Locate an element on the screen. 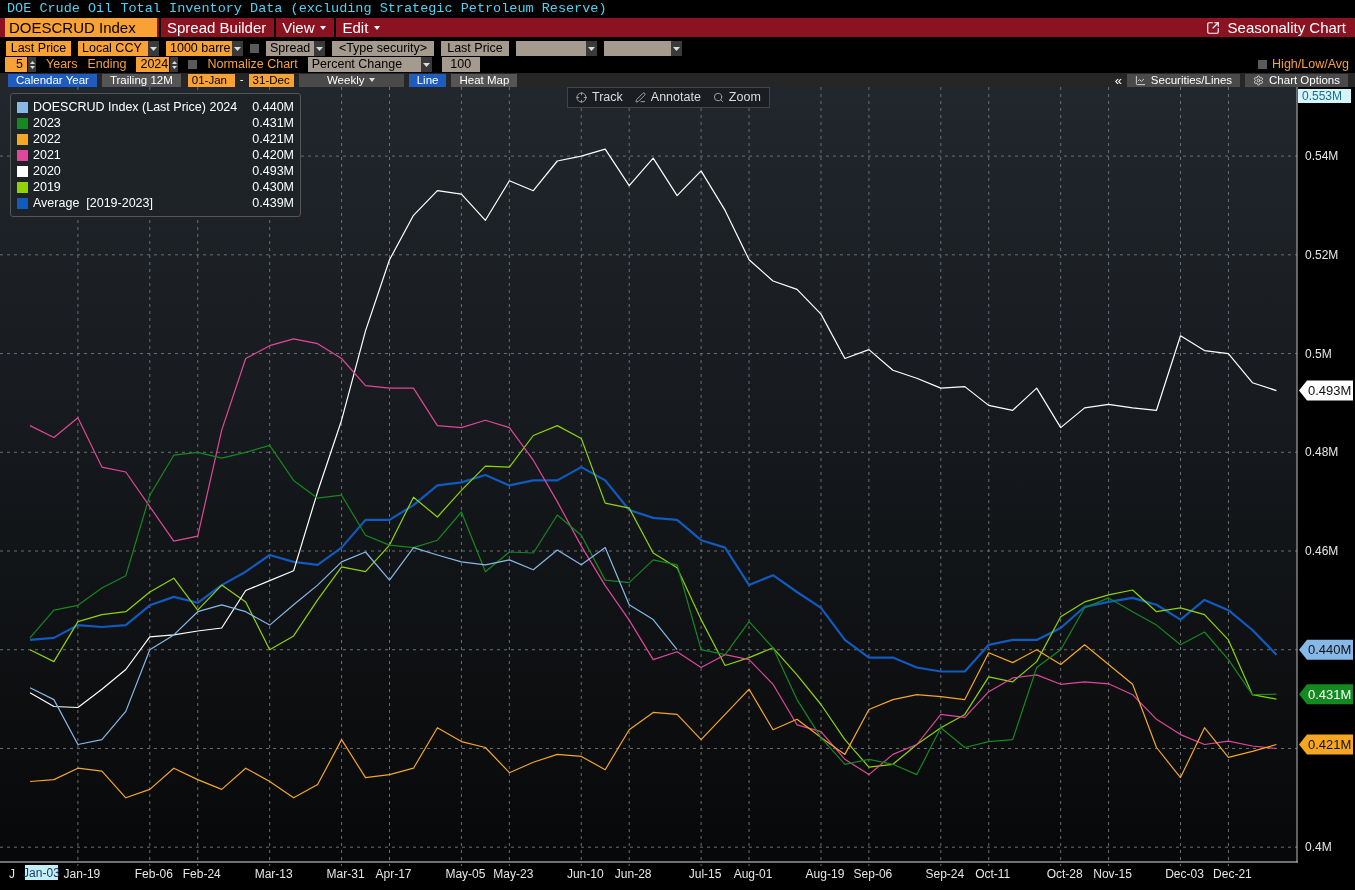  number-field: 5 is located at coordinates (16, 64).